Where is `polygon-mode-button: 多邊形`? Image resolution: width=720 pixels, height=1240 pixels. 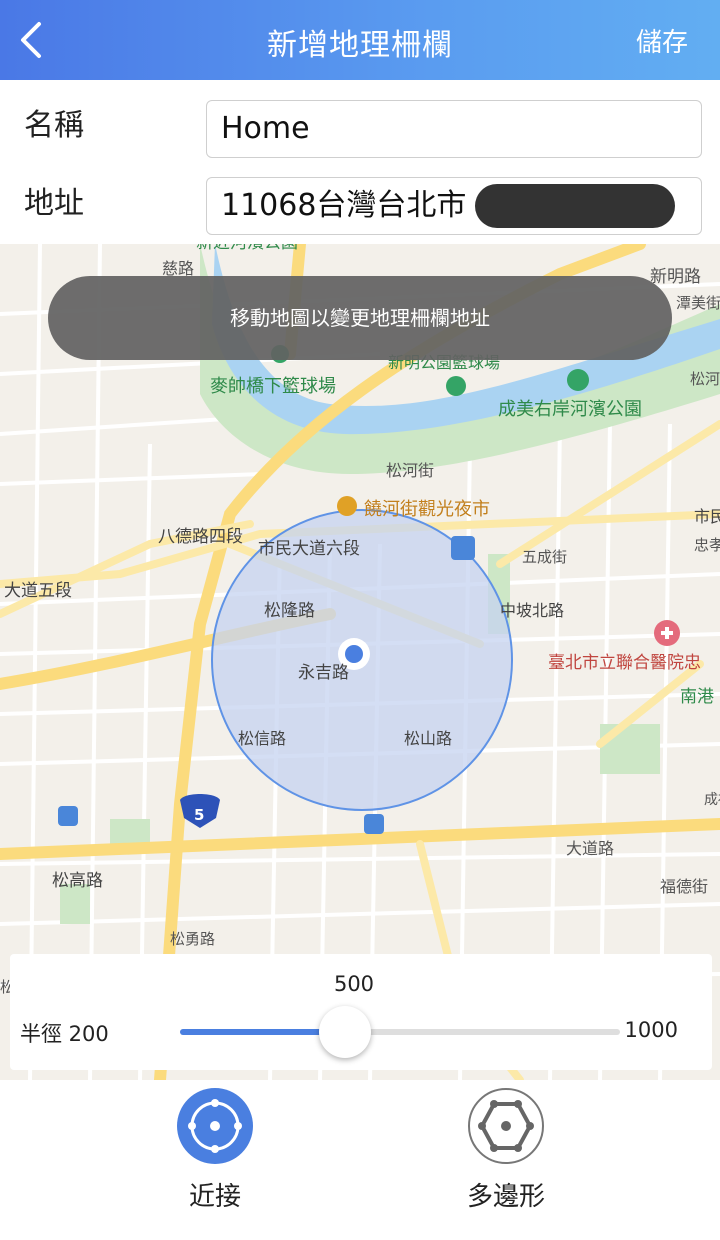
polygon-mode-button: 多邊形 is located at coordinates (506, 1151).